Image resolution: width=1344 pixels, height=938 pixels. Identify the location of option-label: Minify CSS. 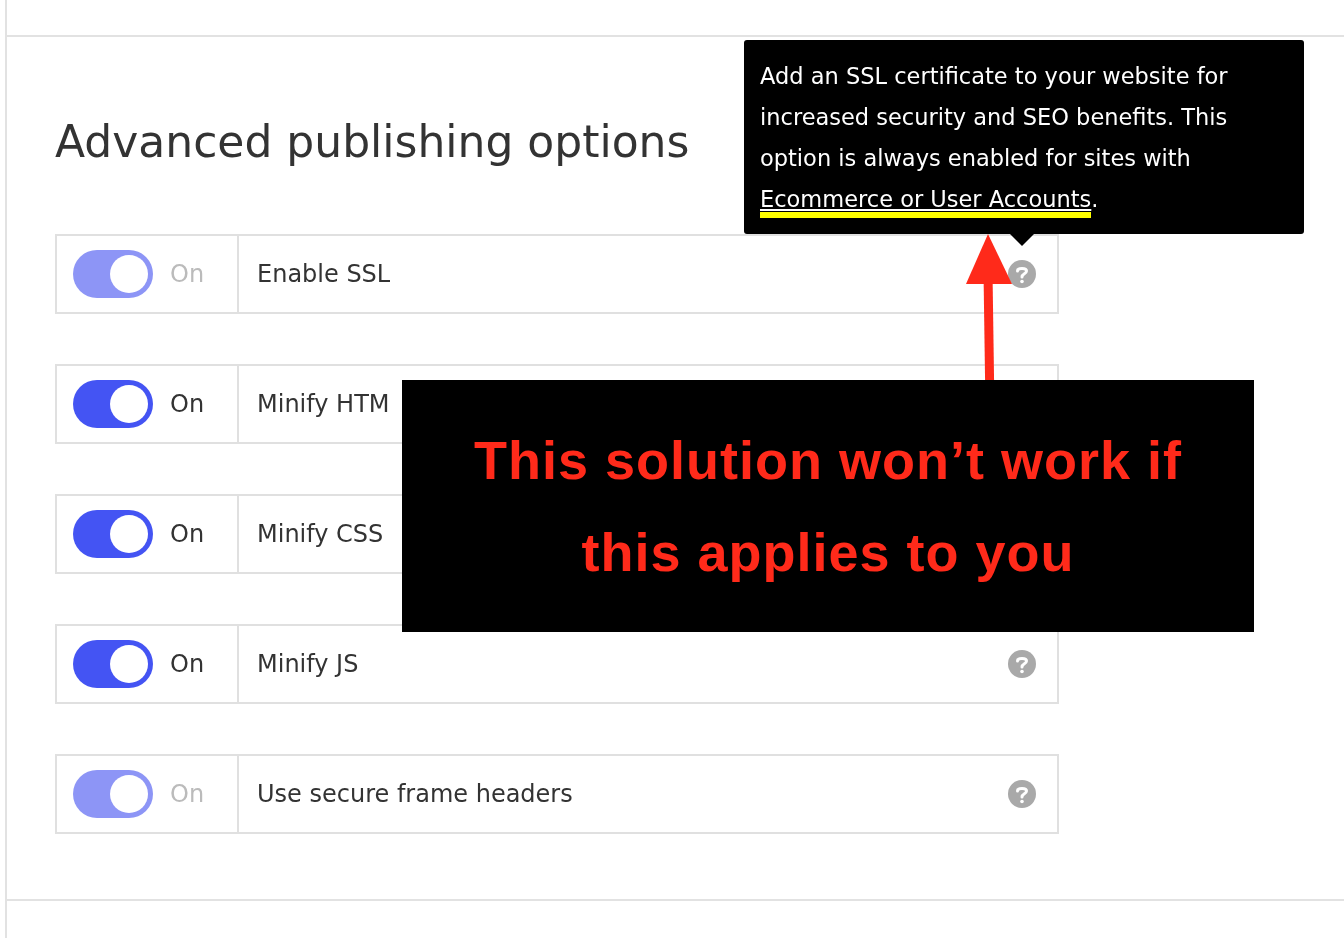
(320, 534).